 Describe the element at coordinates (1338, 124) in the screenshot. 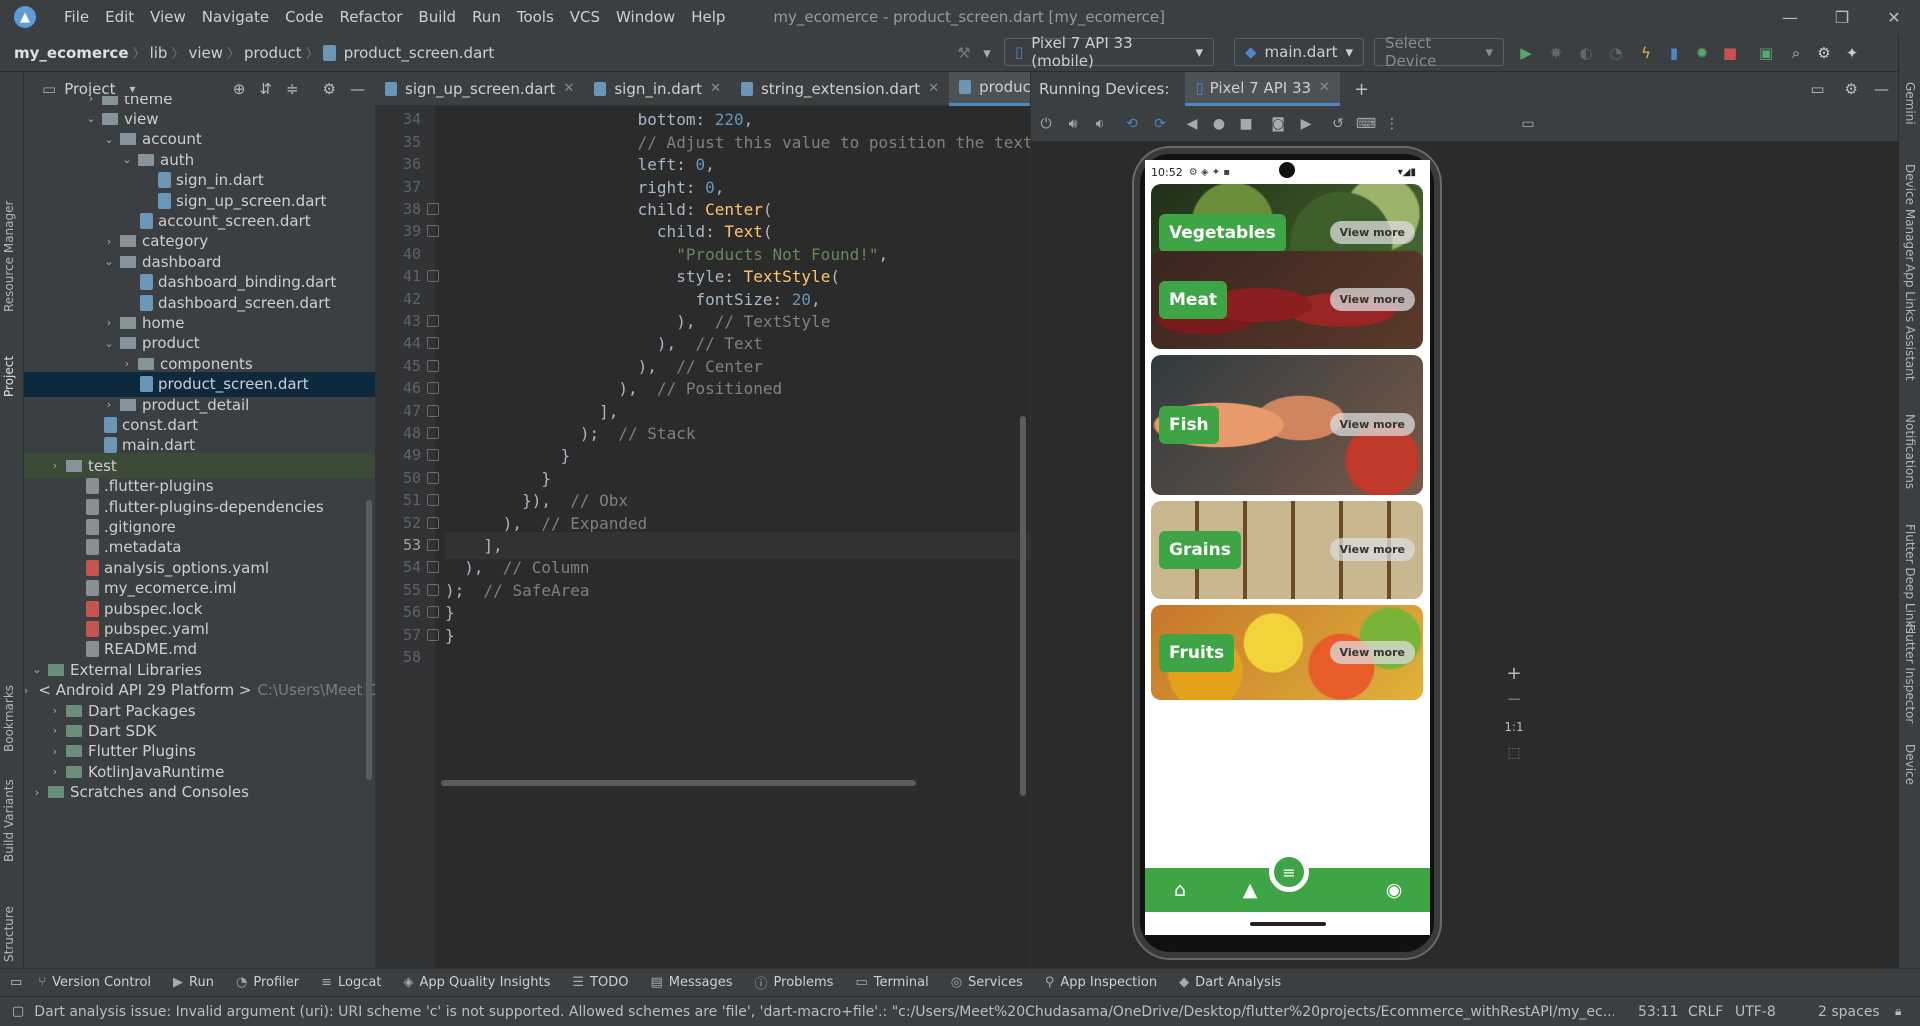

I see `reset-icon: ↺` at that location.